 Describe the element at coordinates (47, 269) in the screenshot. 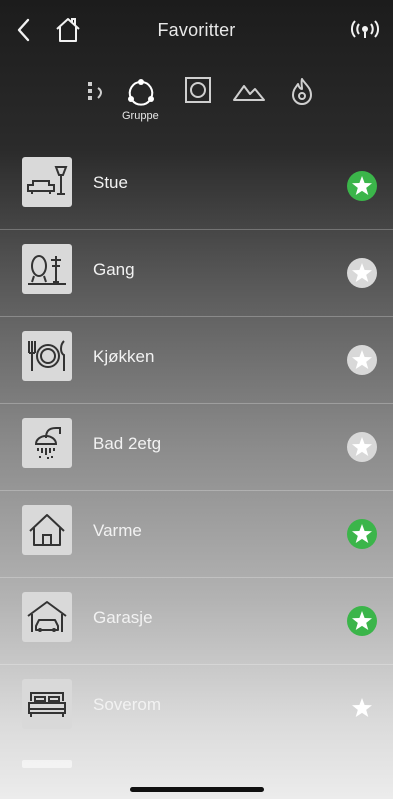

I see `hallway-icon` at that location.